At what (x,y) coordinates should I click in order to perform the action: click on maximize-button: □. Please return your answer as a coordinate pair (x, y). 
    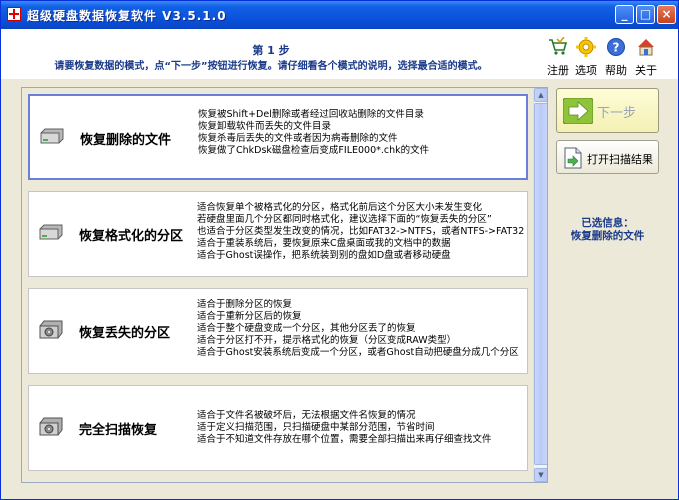
    Looking at the image, I should click on (645, 14).